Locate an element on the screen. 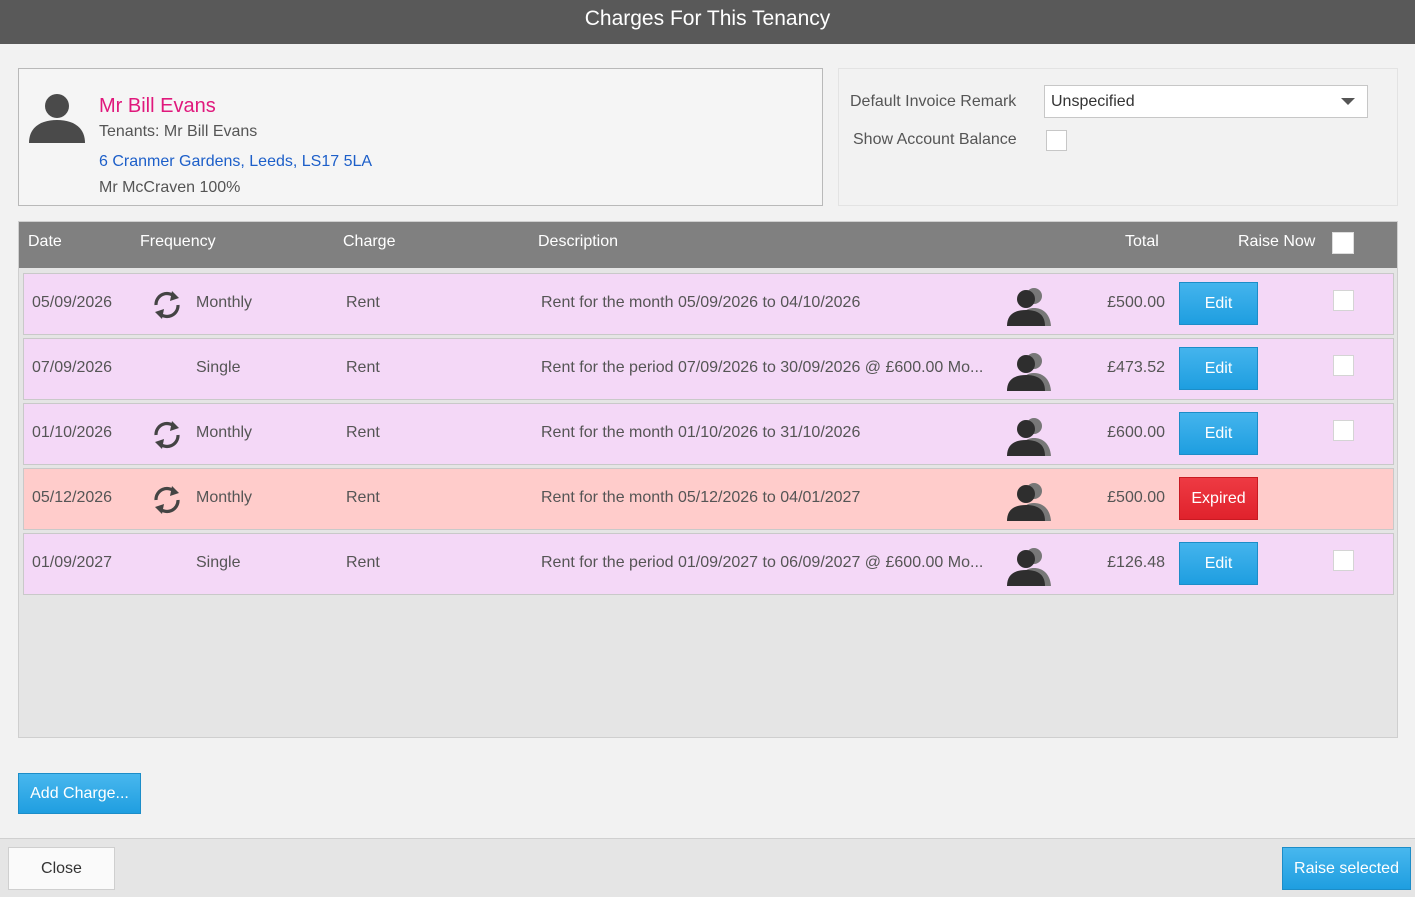 Image resolution: width=1415 pixels, height=897 pixels. close-button: Close is located at coordinates (61, 868).